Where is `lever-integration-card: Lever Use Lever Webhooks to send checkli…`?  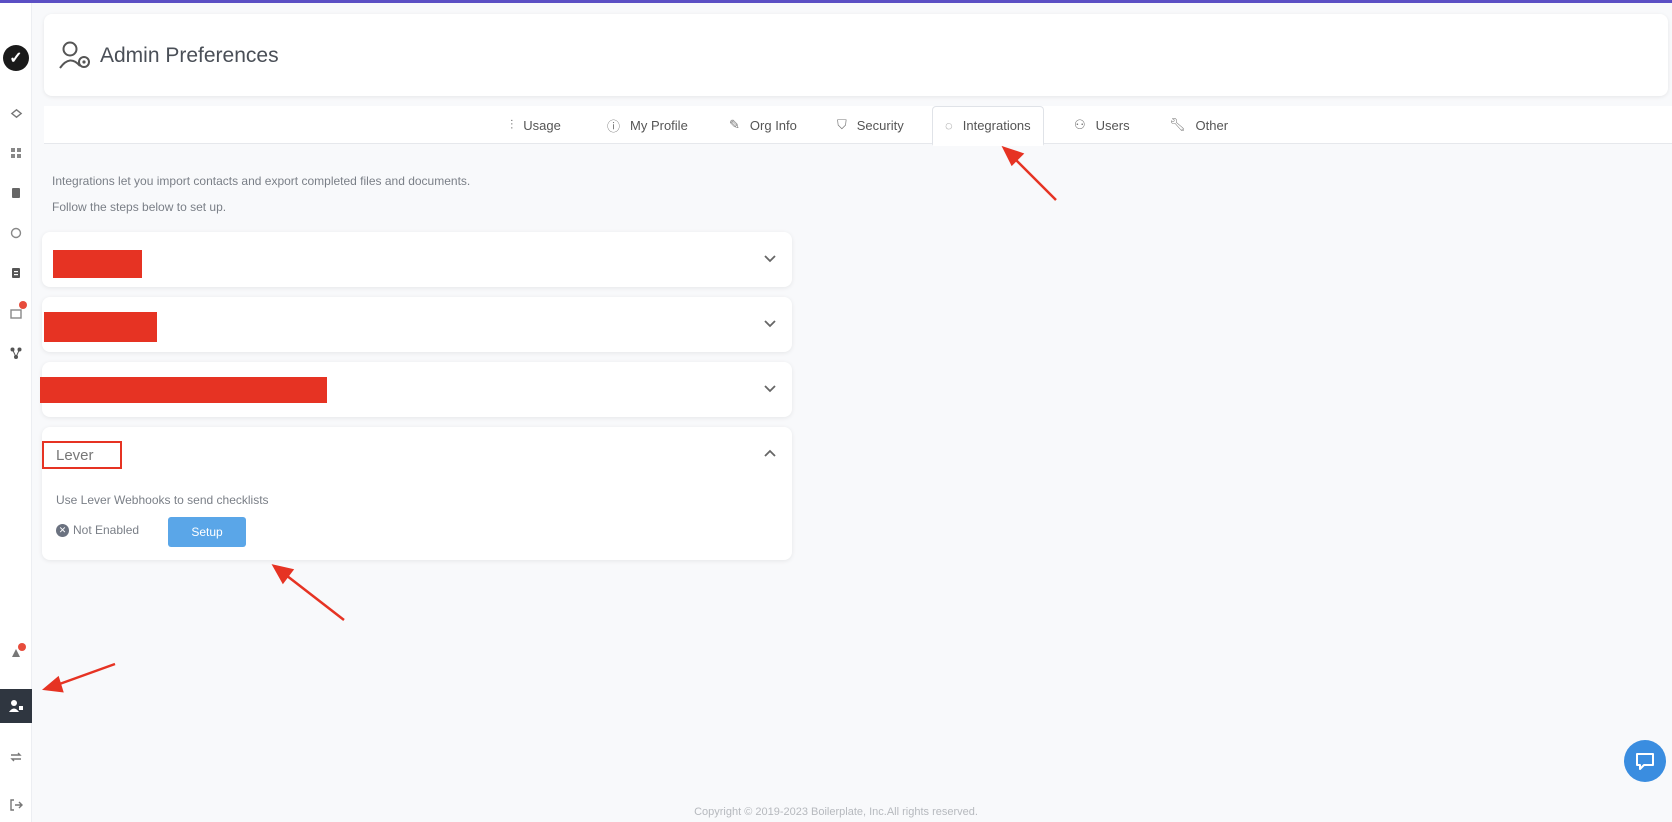
lever-integration-card: Lever Use Lever Webhooks to send checkli… is located at coordinates (417, 493).